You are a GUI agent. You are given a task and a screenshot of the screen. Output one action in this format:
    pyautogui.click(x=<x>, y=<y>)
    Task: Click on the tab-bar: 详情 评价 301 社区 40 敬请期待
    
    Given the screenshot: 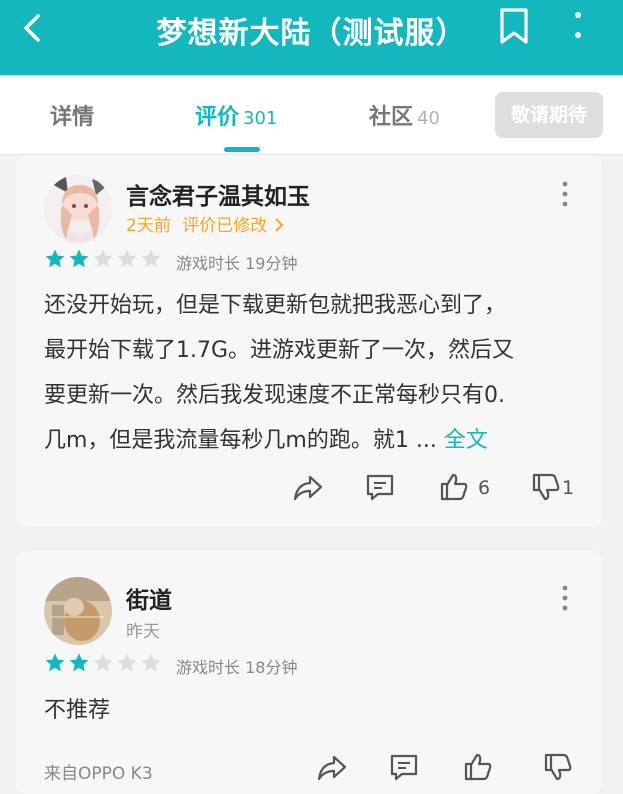 What is the action you would take?
    pyautogui.click(x=311, y=115)
    